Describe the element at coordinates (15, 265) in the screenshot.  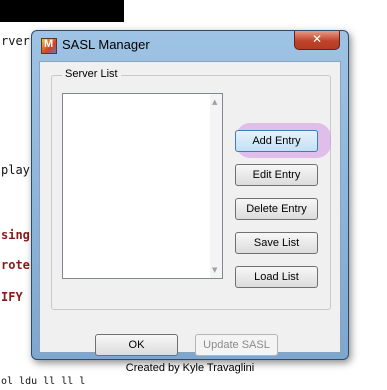
I see `background-text-4: rote` at that location.